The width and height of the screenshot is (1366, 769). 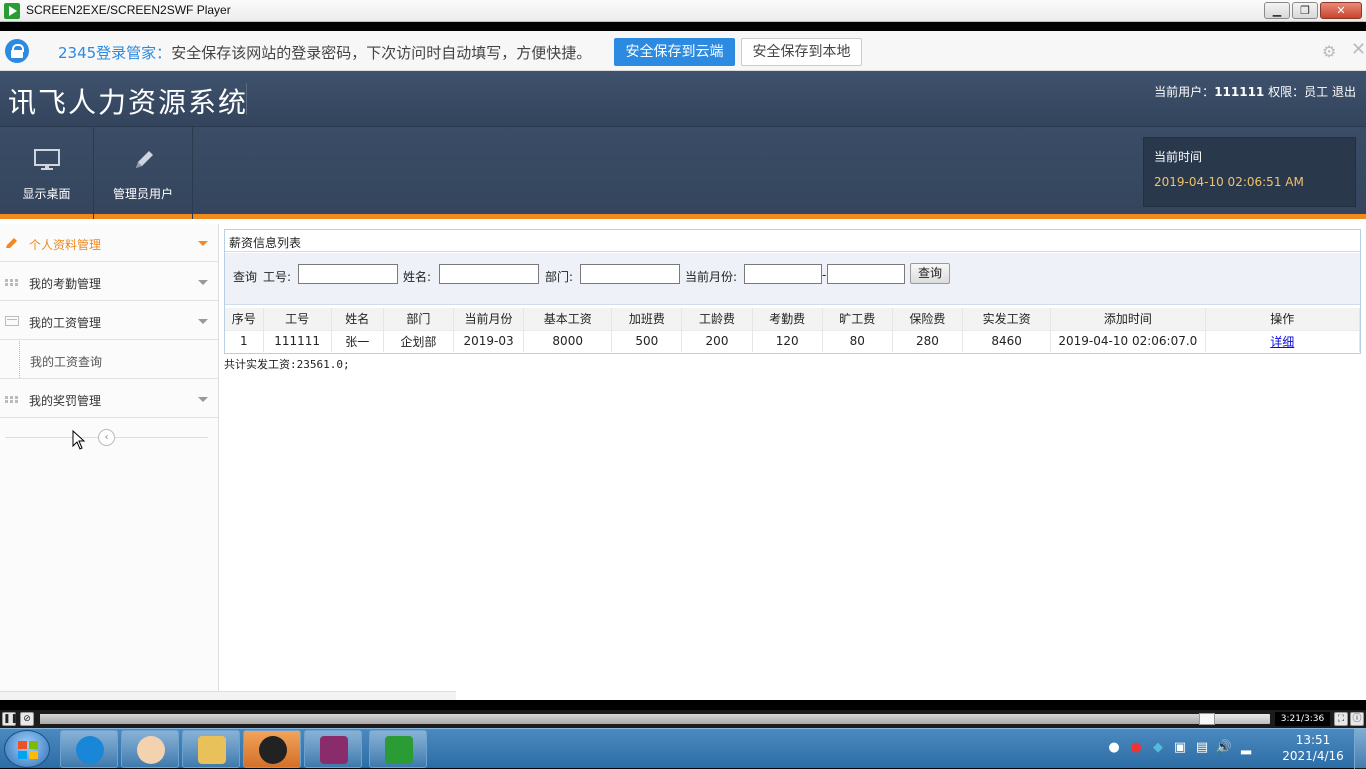 I want to click on taskbar-app-explorer, so click(x=211, y=749).